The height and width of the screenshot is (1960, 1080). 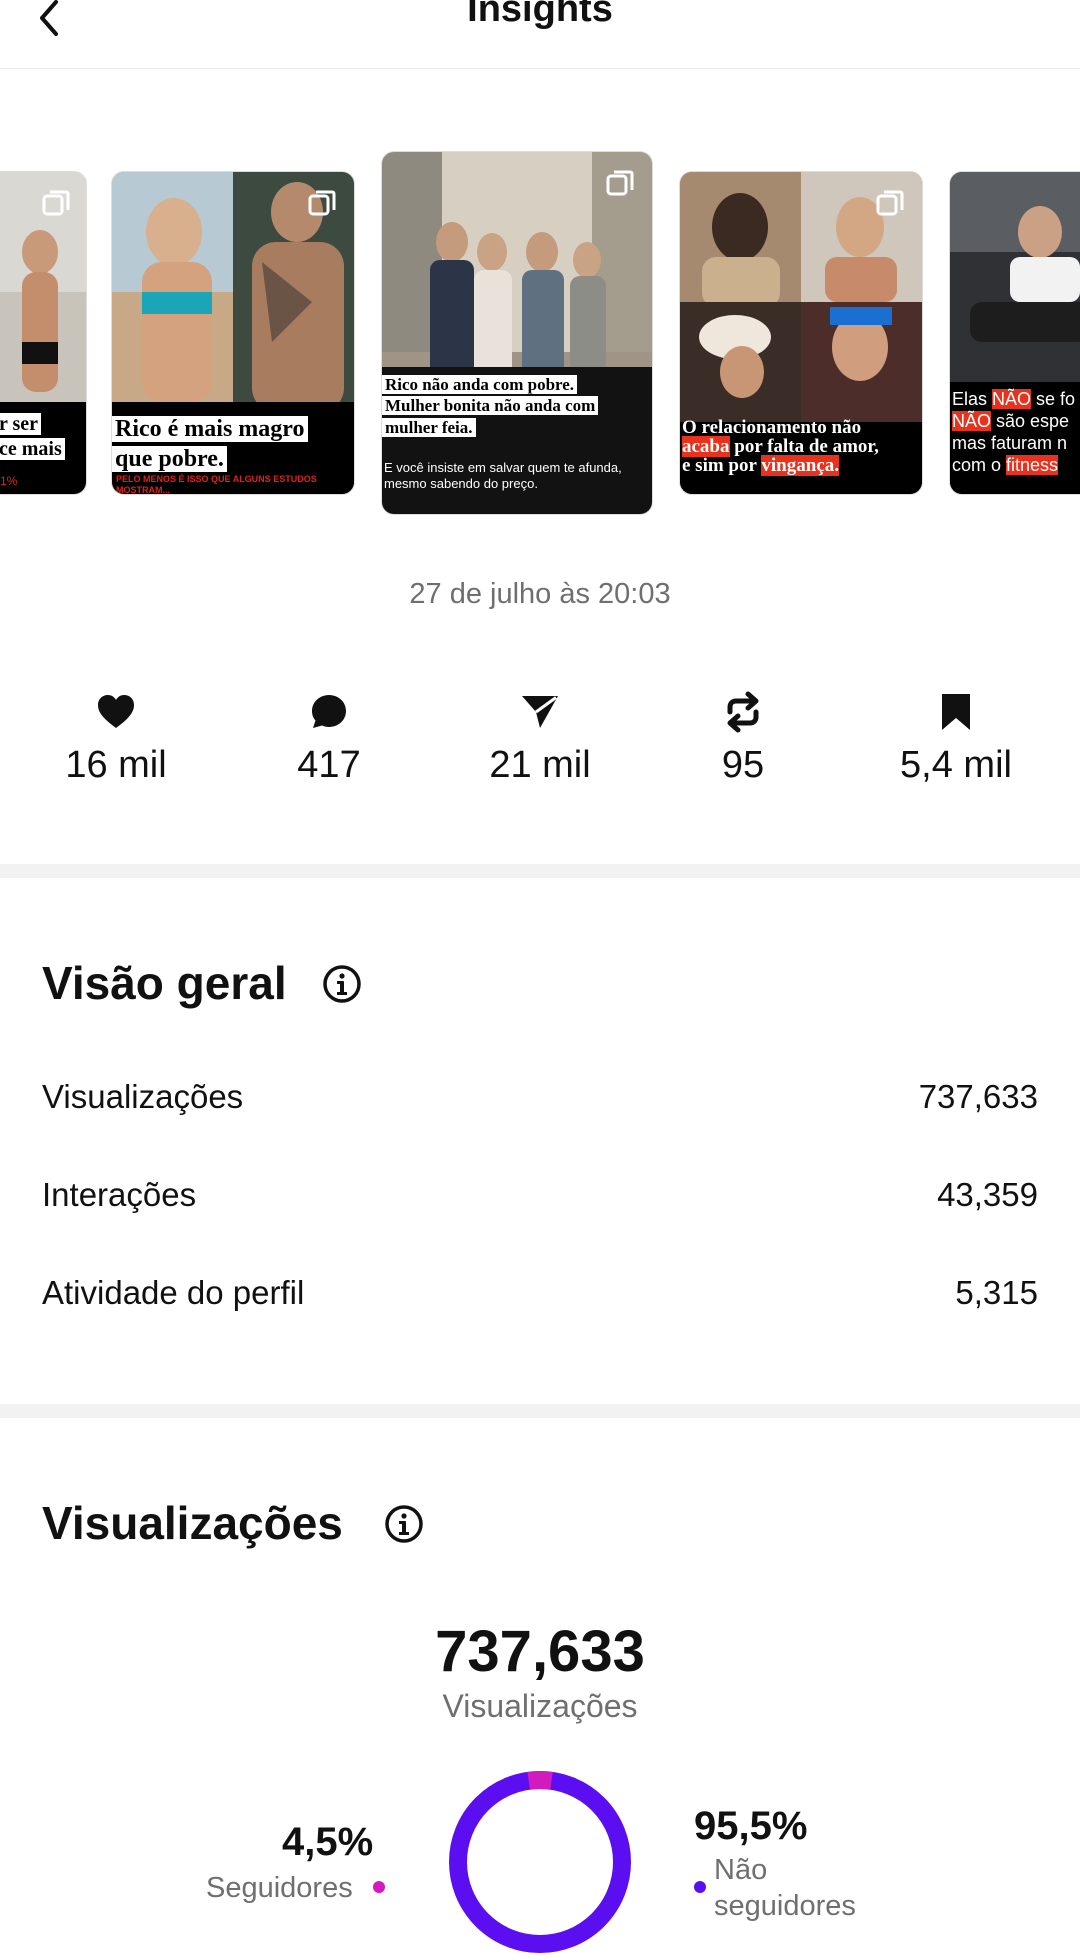 What do you see at coordinates (329, 765) in the screenshot?
I see `comments-count: 417` at bounding box center [329, 765].